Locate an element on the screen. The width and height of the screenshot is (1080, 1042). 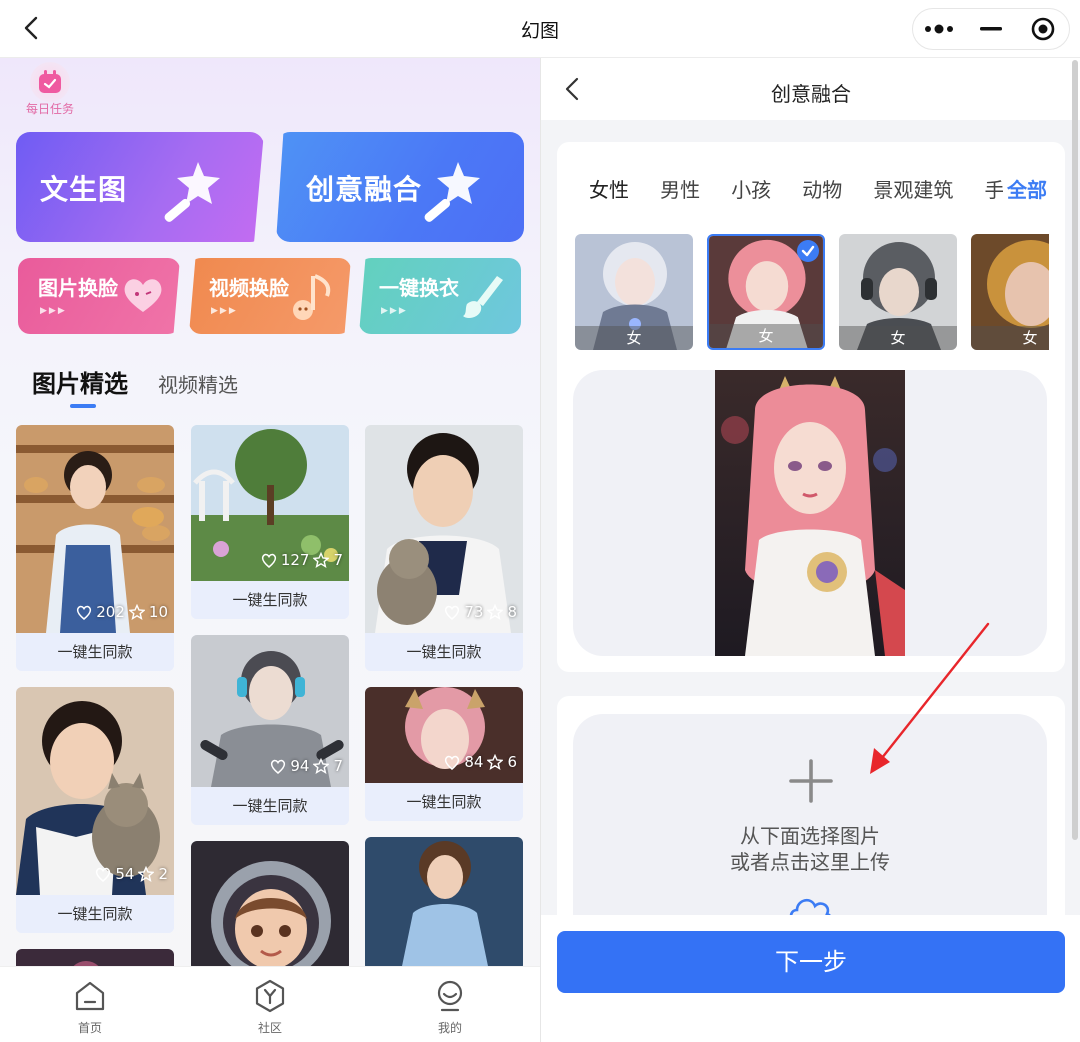
star-count: 2 is located at coordinates (163, 874).